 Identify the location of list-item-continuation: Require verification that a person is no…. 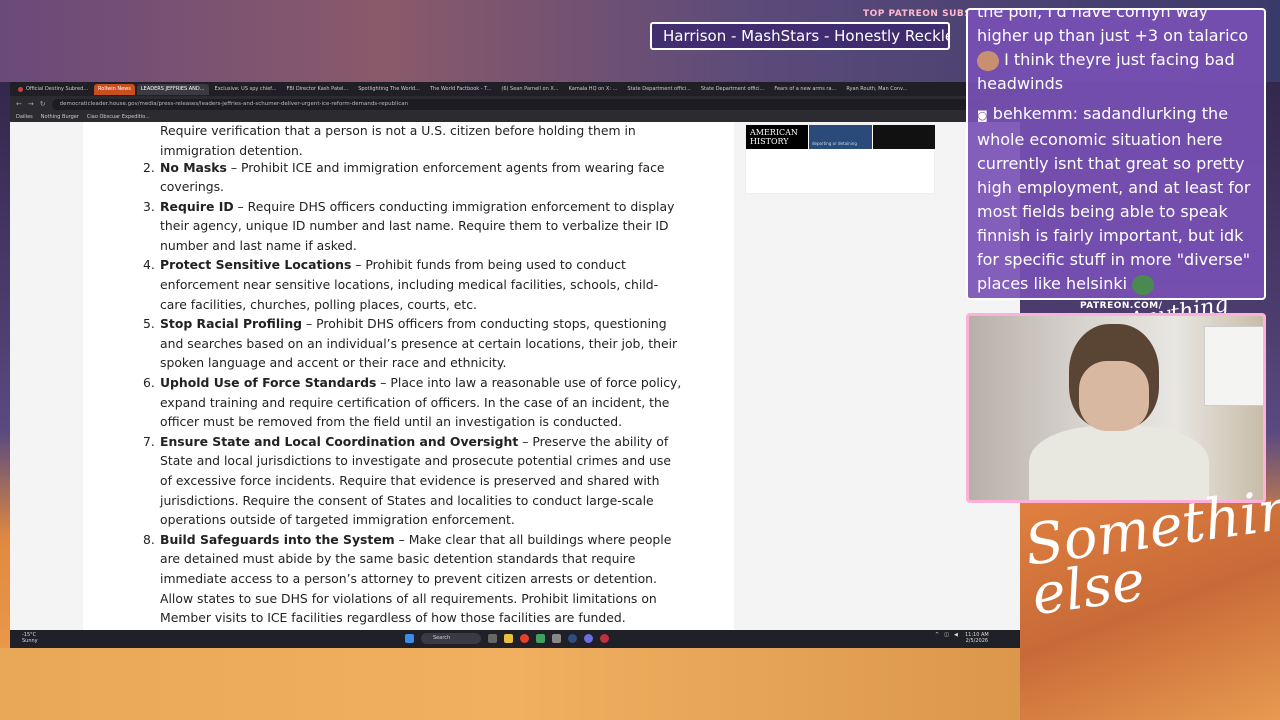
(398, 140).